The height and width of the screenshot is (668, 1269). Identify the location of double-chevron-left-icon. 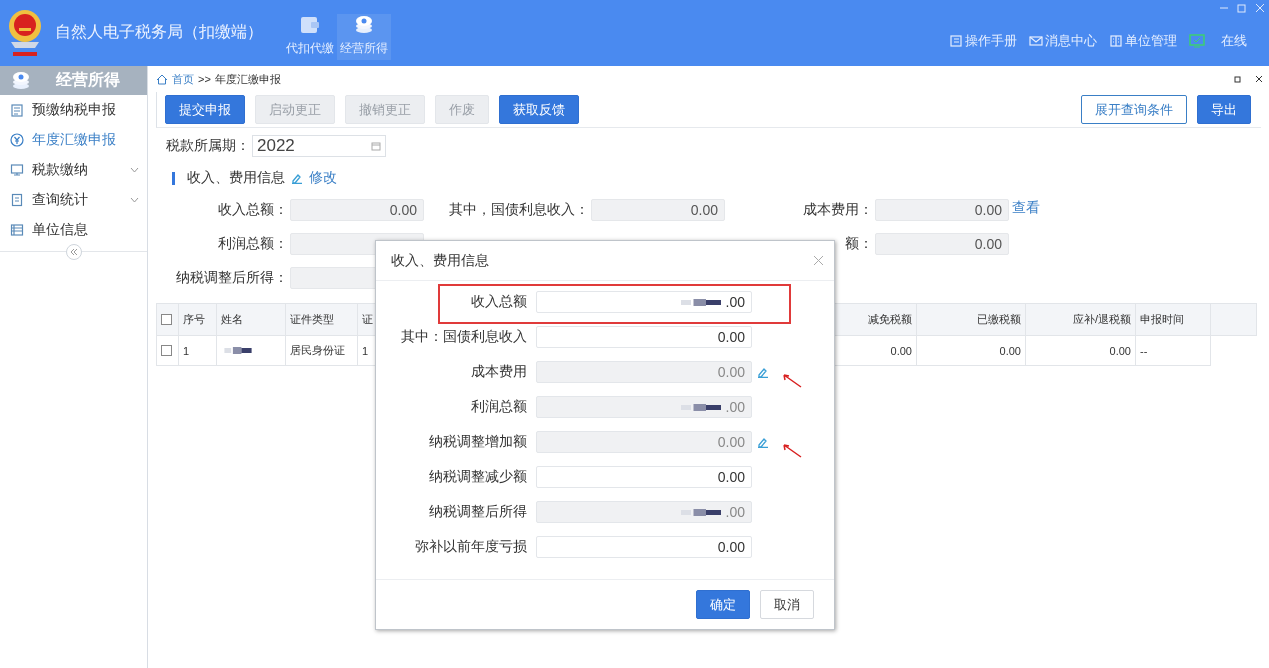
(73, 252).